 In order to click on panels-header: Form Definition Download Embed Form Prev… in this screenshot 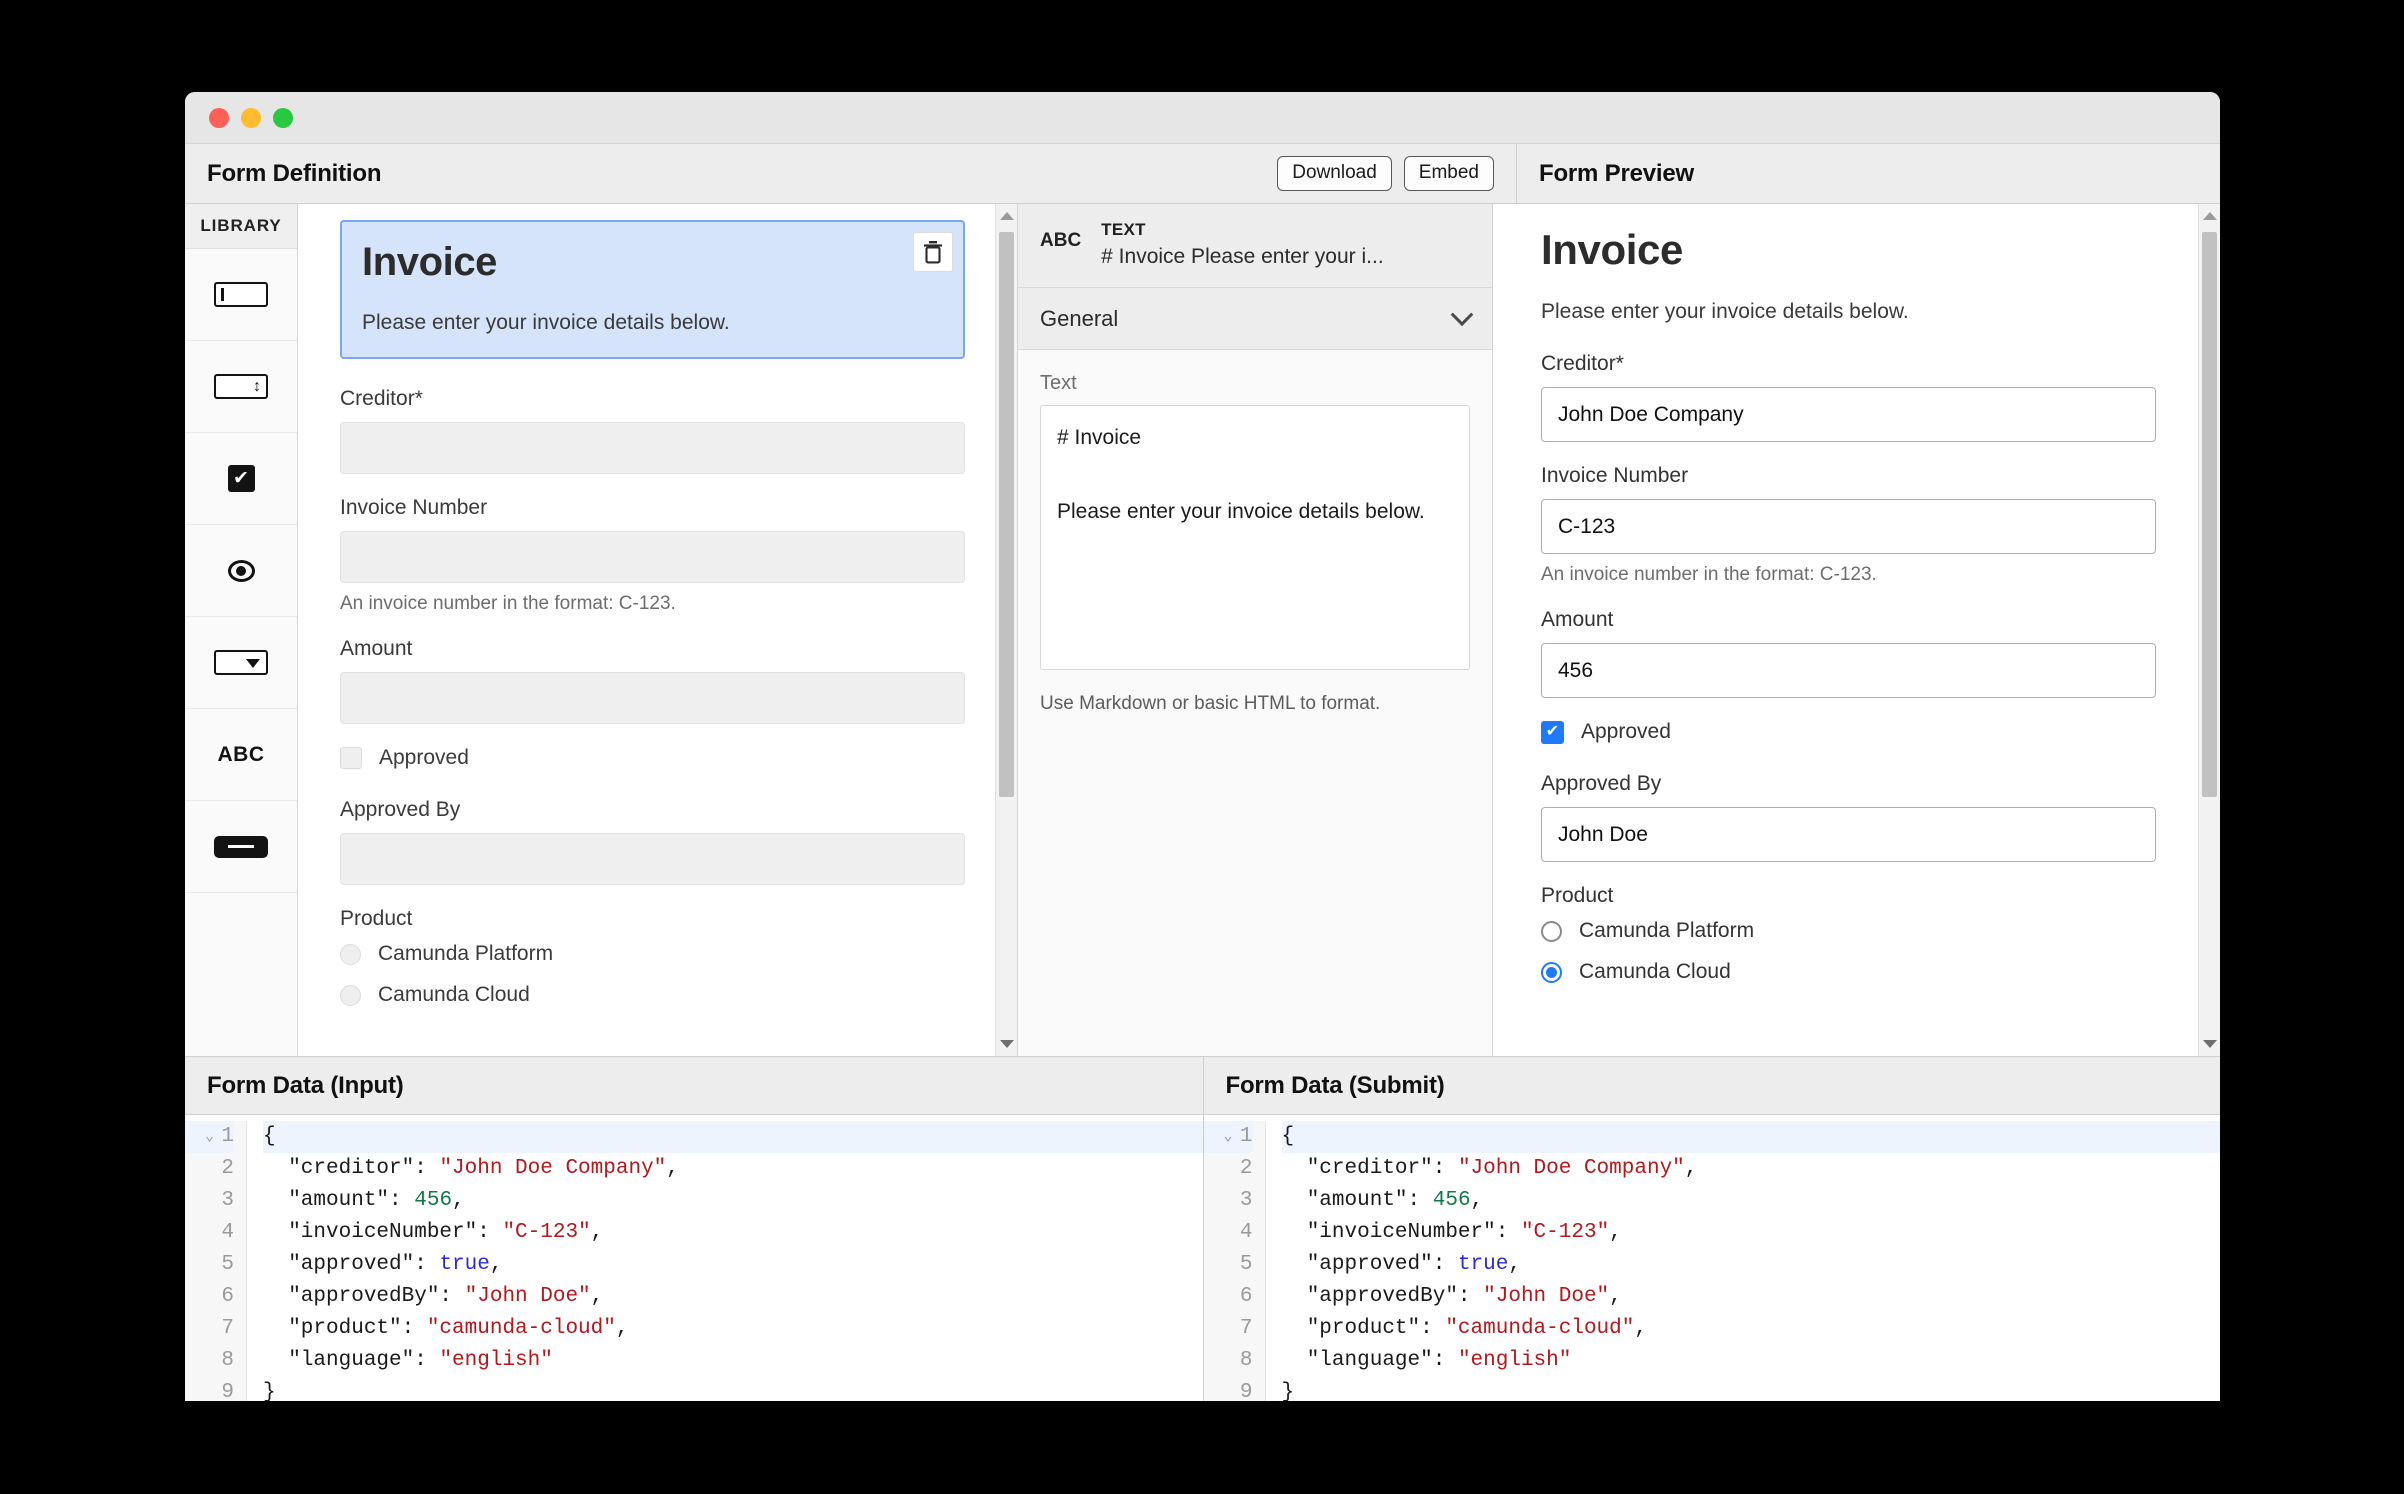, I will do `click(1202, 174)`.